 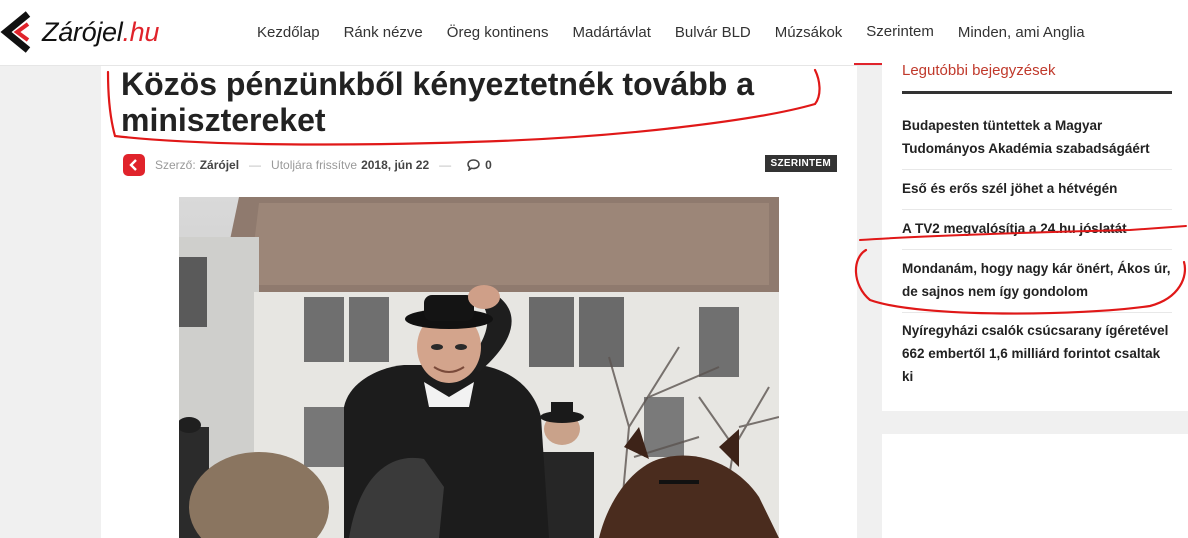 I want to click on author-prefix: Szerző:, so click(x=175, y=165).